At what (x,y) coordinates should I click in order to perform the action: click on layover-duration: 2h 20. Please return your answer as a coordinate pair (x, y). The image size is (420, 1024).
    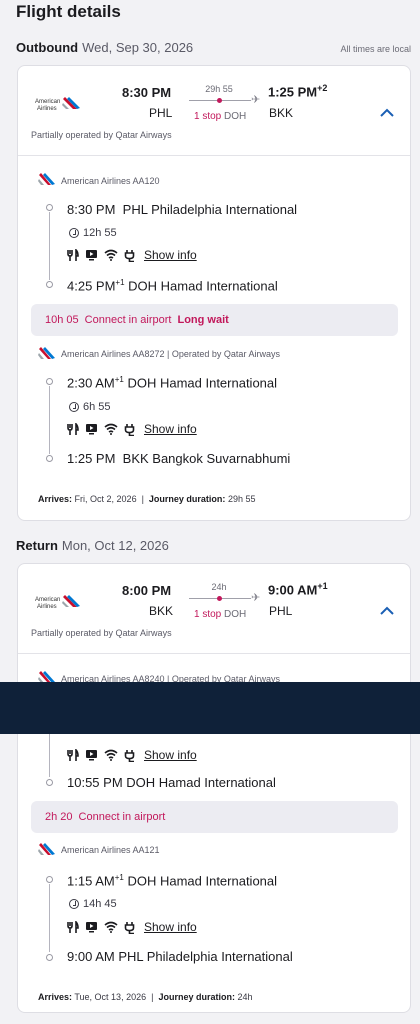
    Looking at the image, I should click on (59, 817).